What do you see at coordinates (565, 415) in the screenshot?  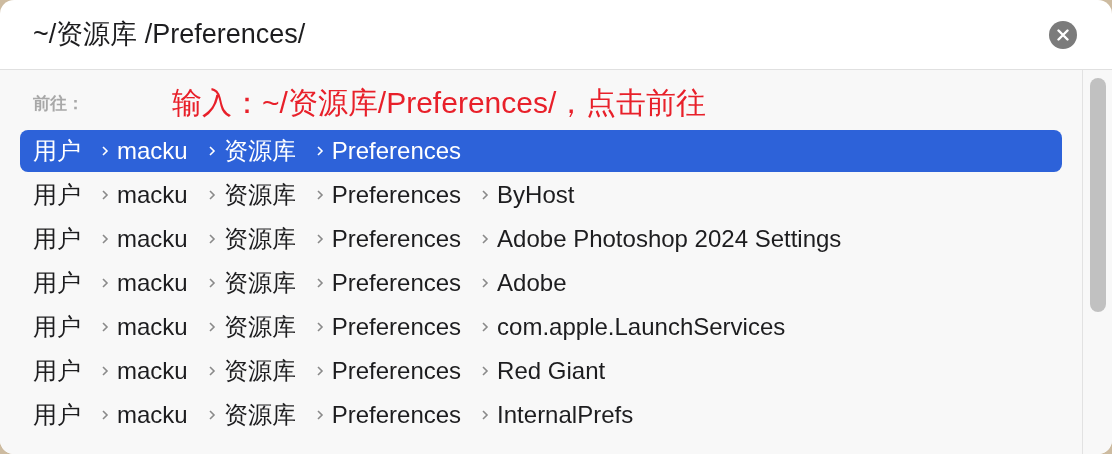 I see `folder-label: InternalPrefs` at bounding box center [565, 415].